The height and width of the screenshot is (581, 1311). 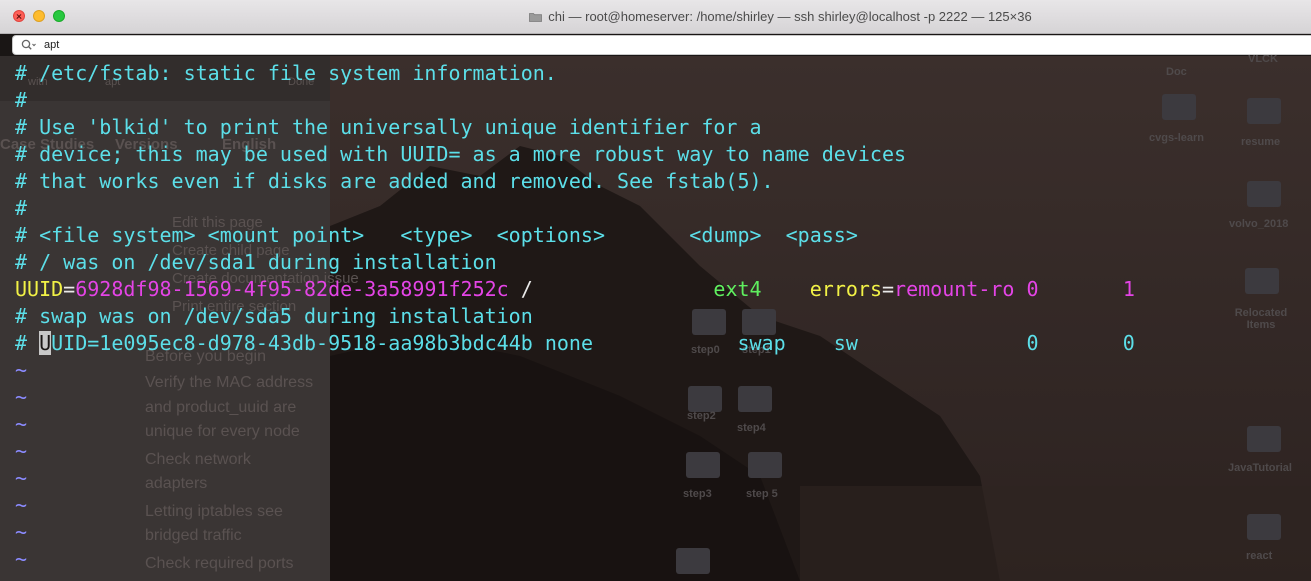 What do you see at coordinates (1260, 468) in the screenshot?
I see `desktop-icon-label: JavaTutorial` at bounding box center [1260, 468].